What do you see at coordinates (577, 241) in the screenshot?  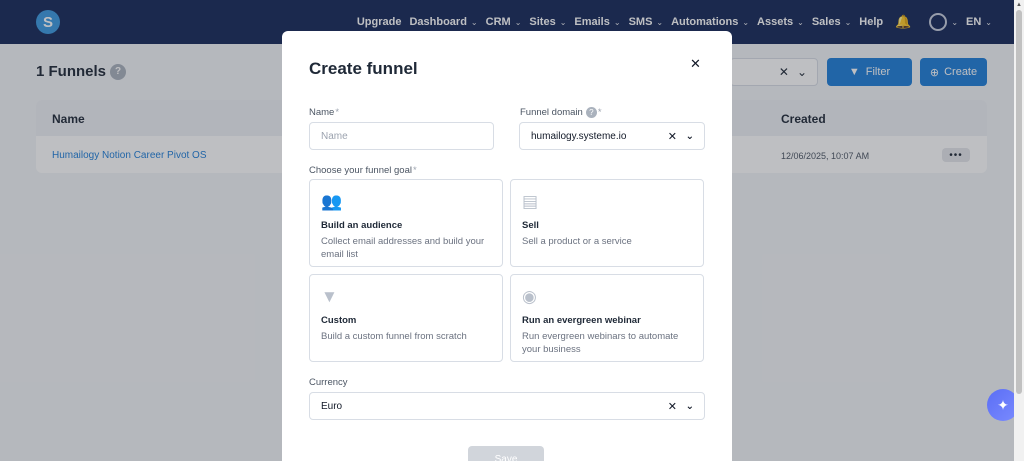 I see `goal-description: Sell a product or a service` at bounding box center [577, 241].